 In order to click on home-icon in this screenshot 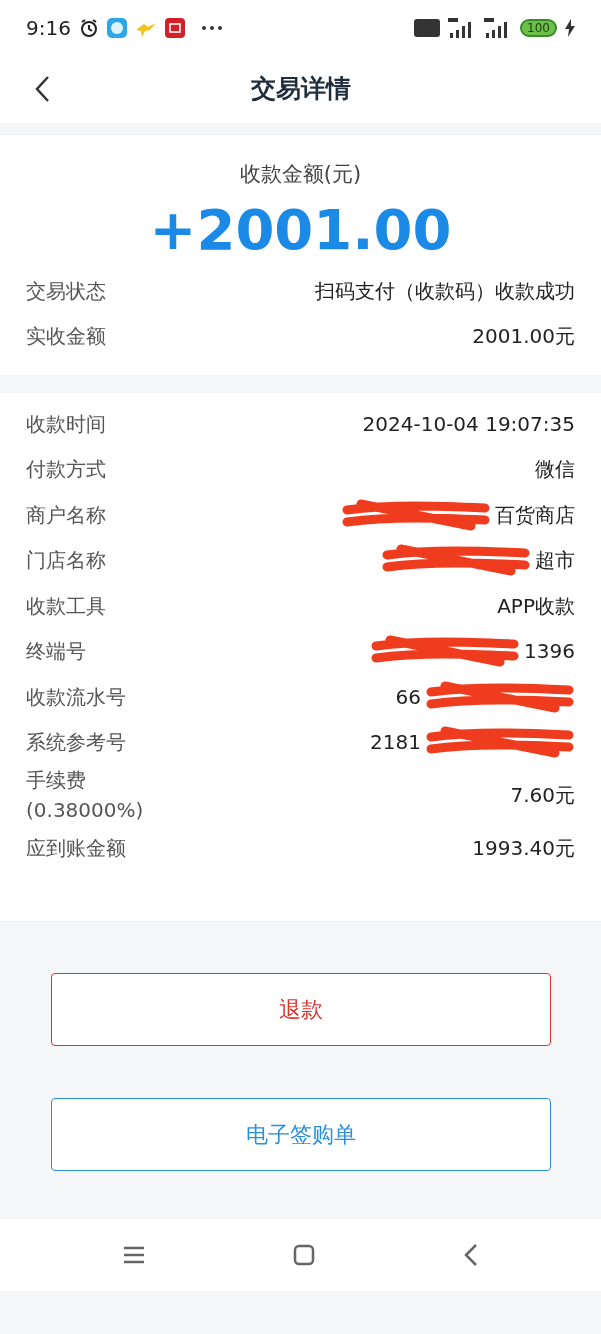, I will do `click(304, 1255)`.